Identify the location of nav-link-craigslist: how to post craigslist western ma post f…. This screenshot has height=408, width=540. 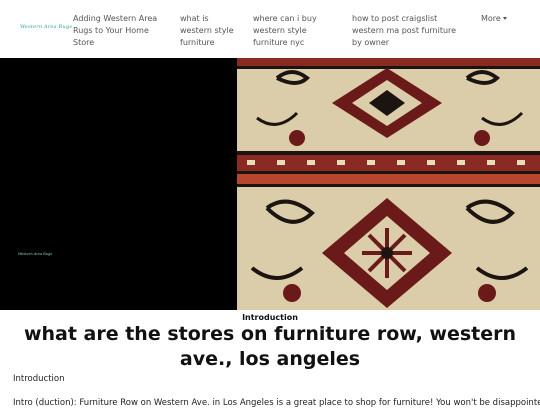
(409, 31).